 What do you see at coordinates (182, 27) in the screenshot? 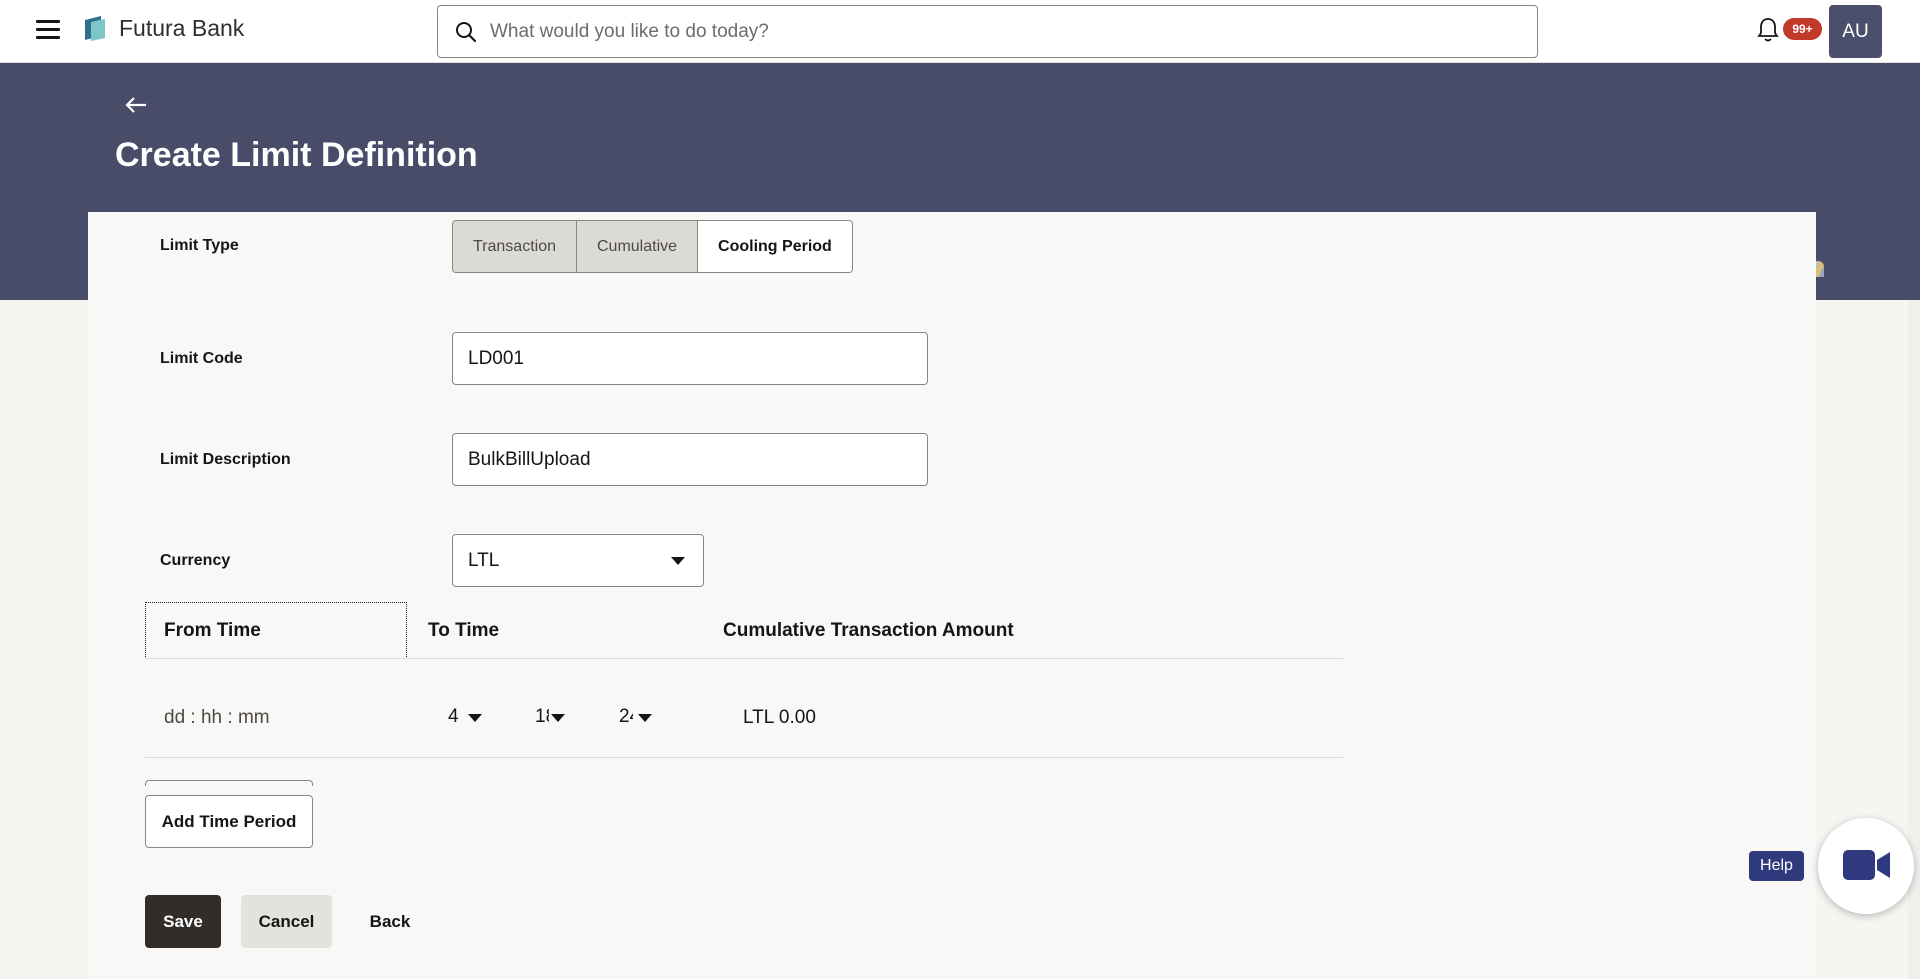
I see `brand-name: Futura Bank` at bounding box center [182, 27].